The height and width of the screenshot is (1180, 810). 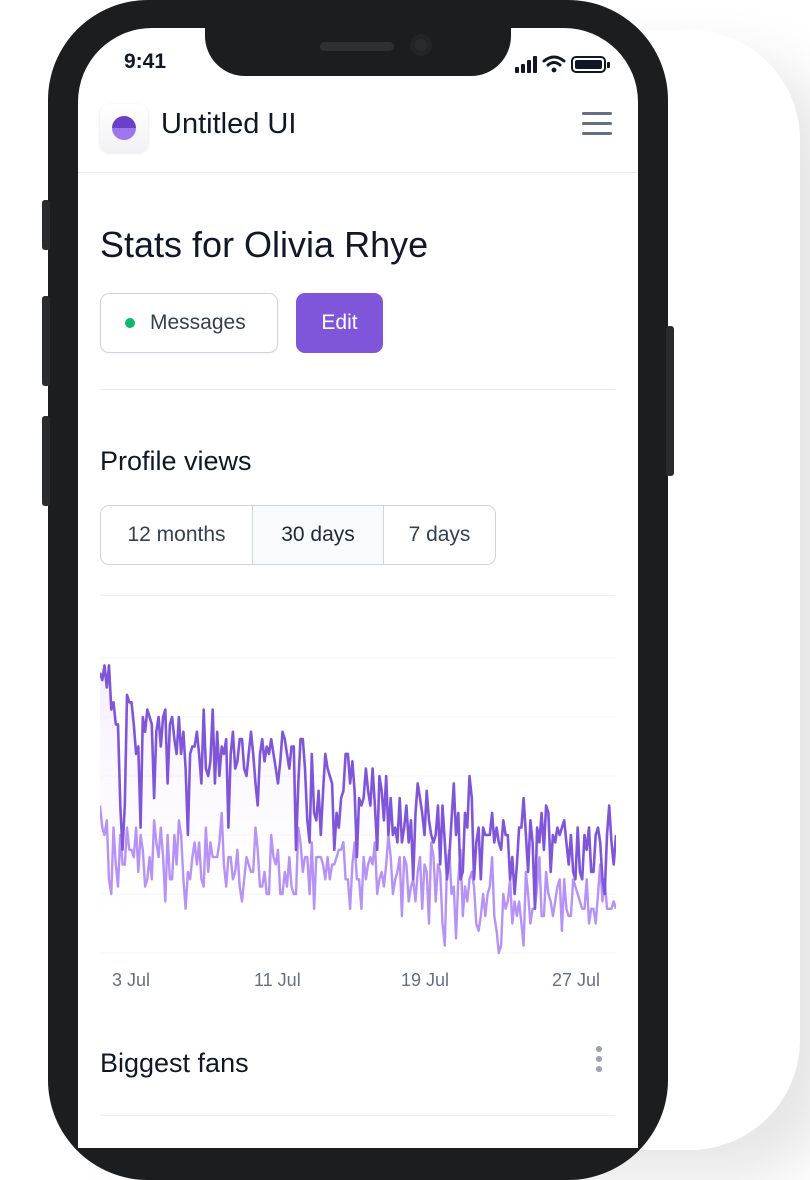 I want to click on brand-name: Untitled UI, so click(x=229, y=124).